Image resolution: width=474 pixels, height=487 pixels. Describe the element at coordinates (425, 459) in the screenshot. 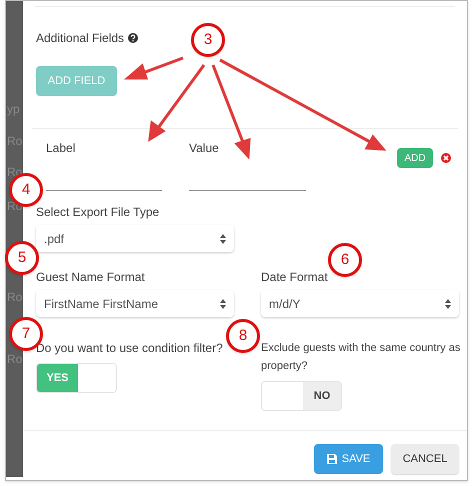

I see `cancel-button: CANCEL` at that location.